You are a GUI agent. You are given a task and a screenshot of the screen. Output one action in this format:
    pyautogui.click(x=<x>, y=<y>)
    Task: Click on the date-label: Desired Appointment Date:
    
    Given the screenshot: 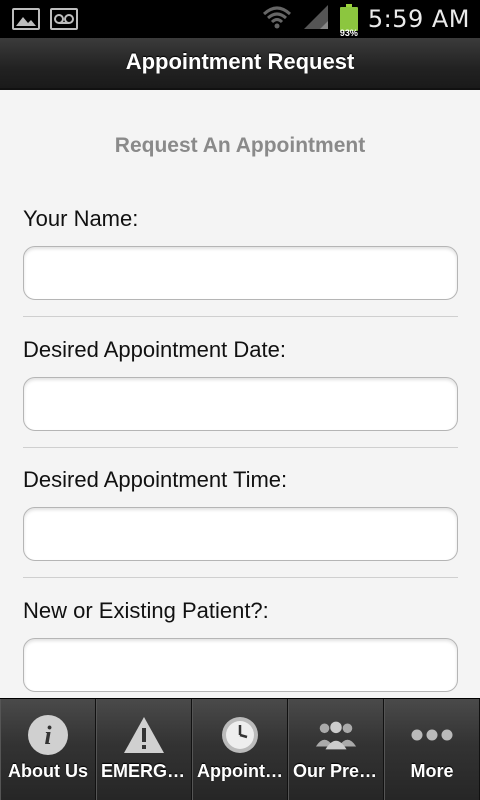 What is the action you would take?
    pyautogui.click(x=154, y=349)
    